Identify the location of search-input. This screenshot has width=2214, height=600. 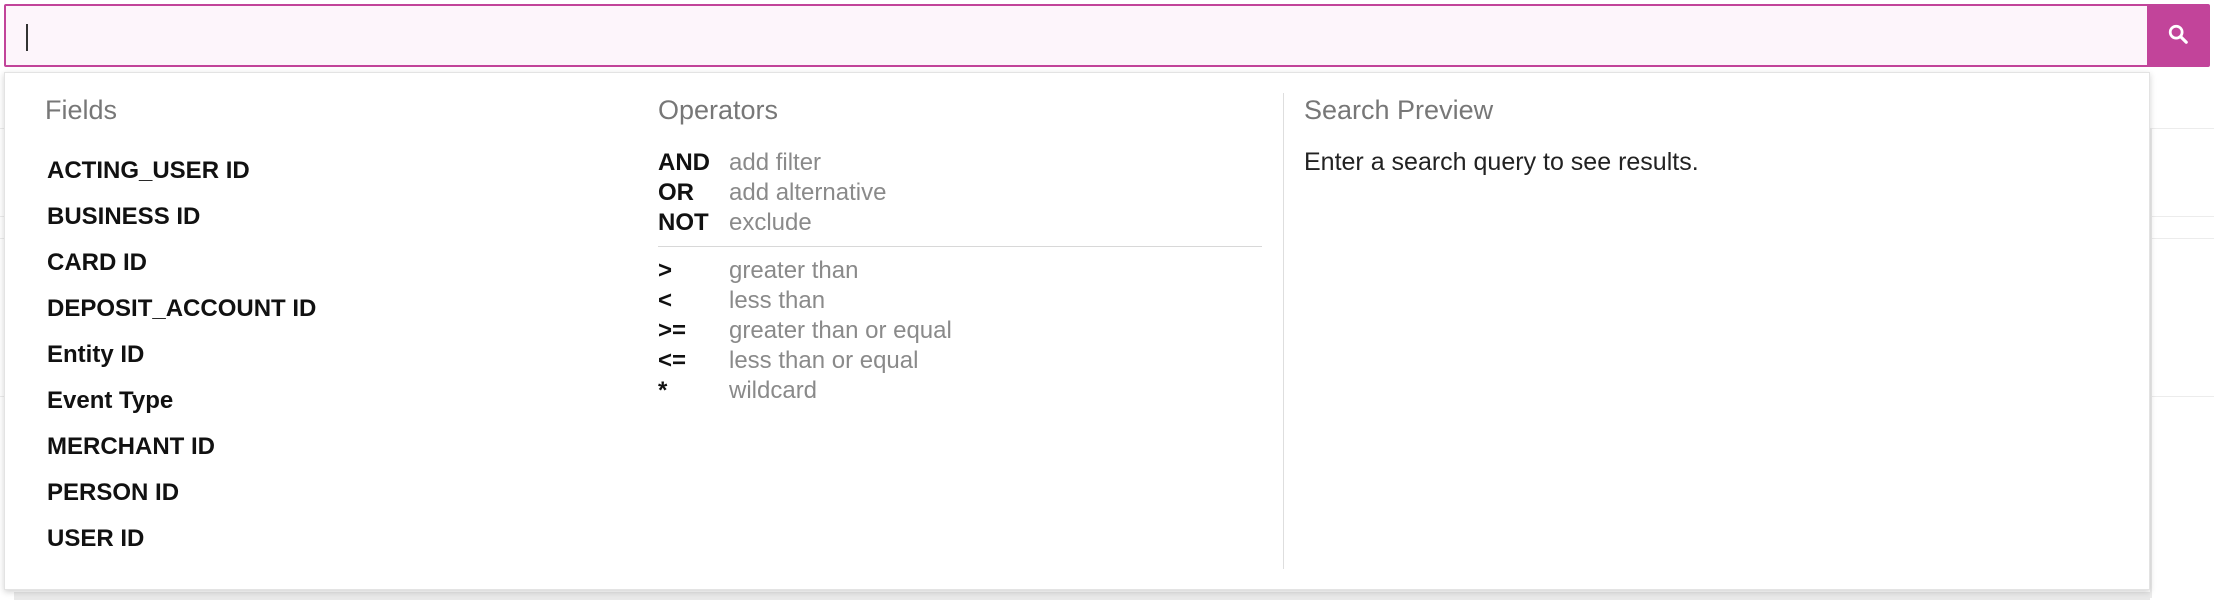
(1076, 35).